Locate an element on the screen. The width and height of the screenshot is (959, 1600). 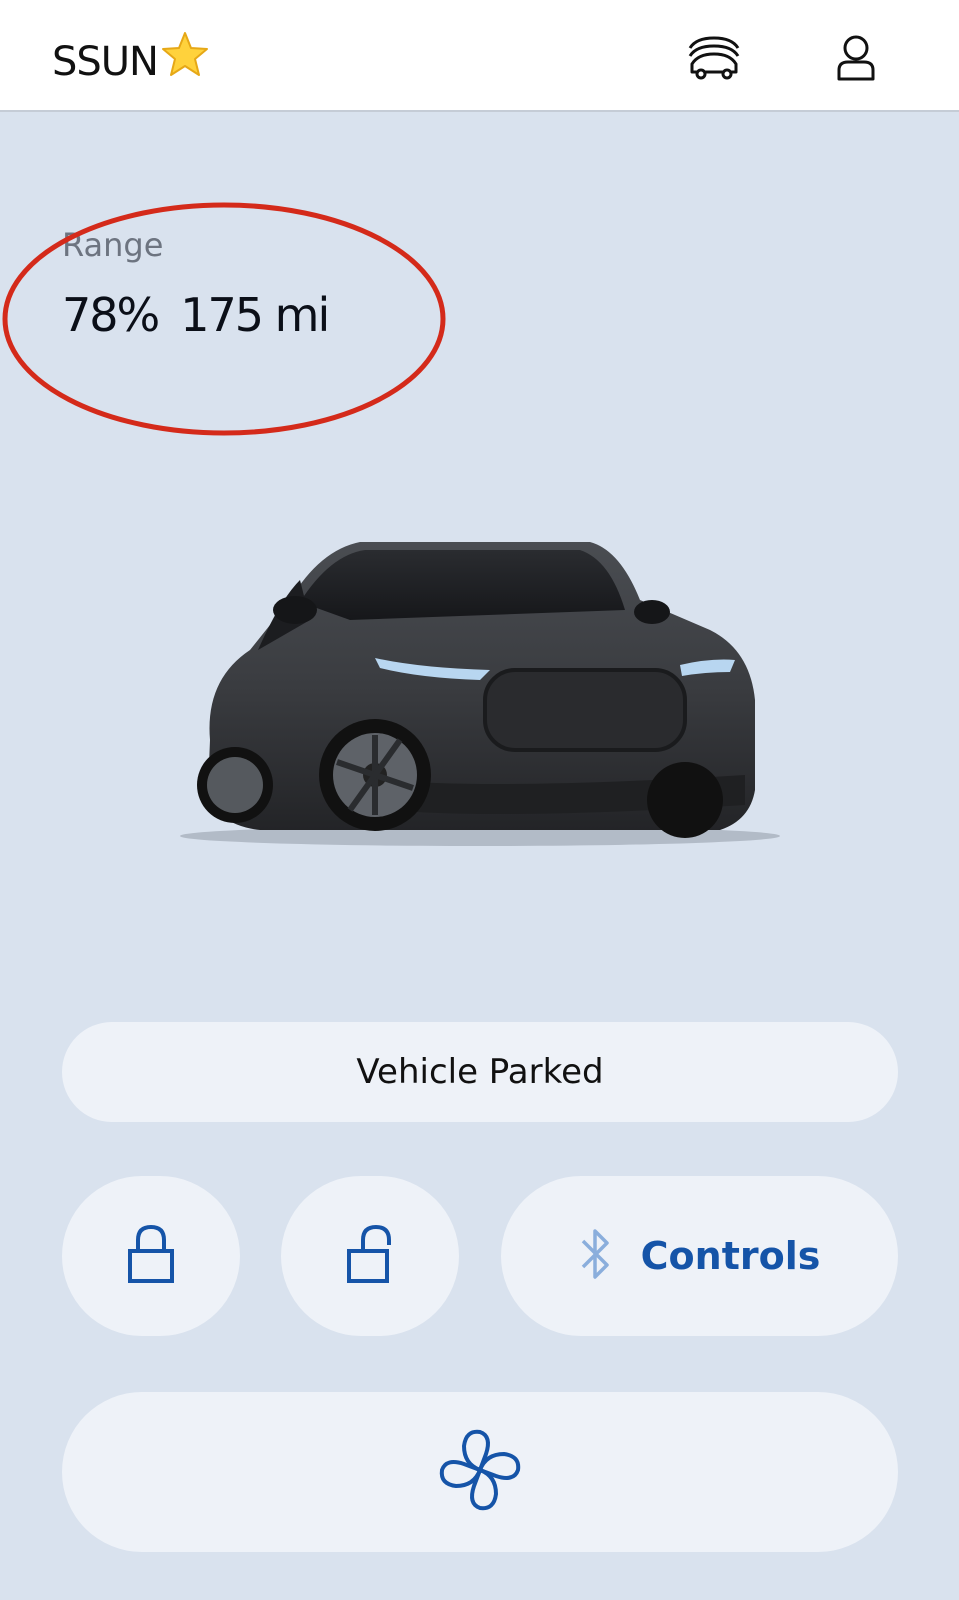
unlock-button is located at coordinates (370, 1256).